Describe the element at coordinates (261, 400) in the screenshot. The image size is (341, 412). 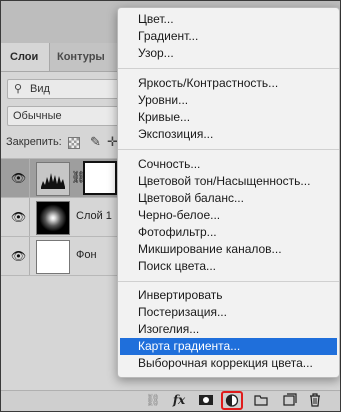
I see `folder-icon` at that location.